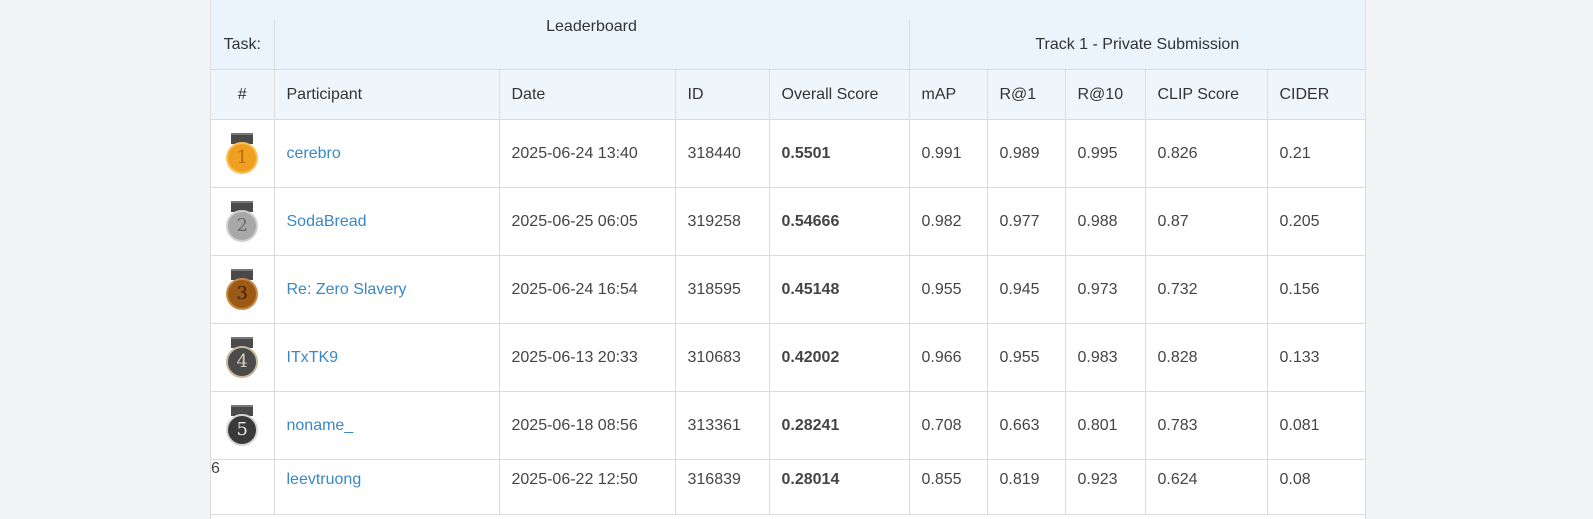 This screenshot has height=519, width=1593. What do you see at coordinates (1026, 289) in the screenshot?
I see `r1-cell: 0.945` at bounding box center [1026, 289].